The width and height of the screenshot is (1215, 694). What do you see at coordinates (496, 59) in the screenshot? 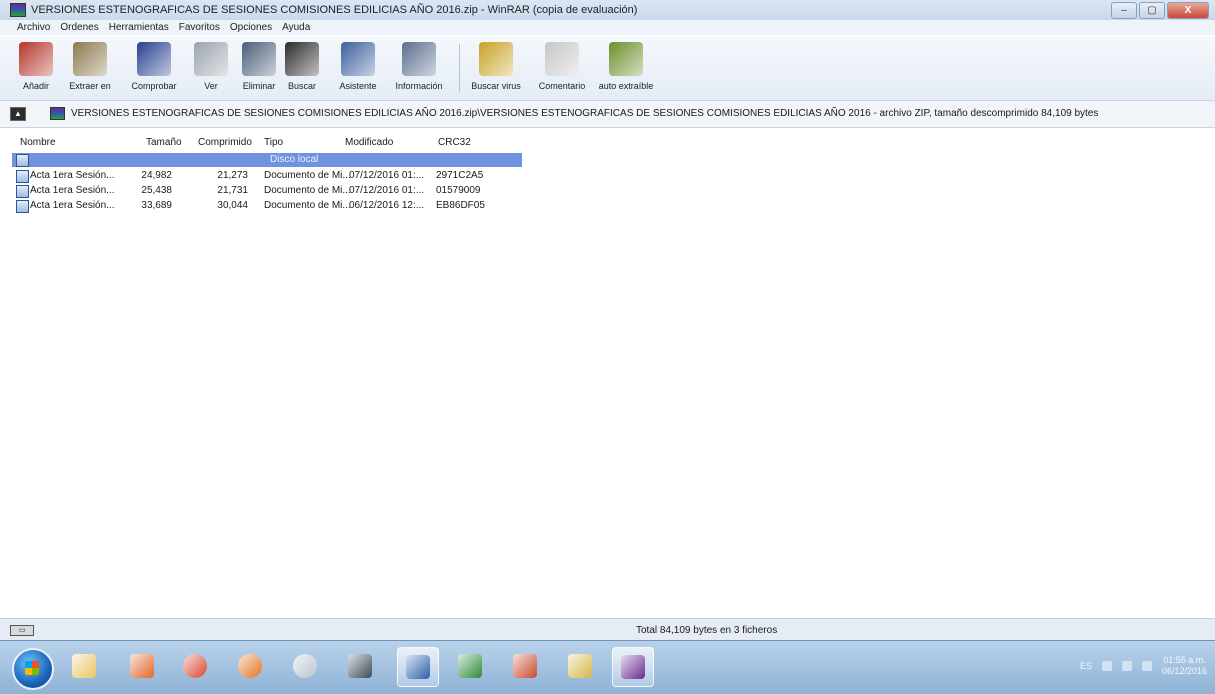
I see `virus-scan-icon` at bounding box center [496, 59].